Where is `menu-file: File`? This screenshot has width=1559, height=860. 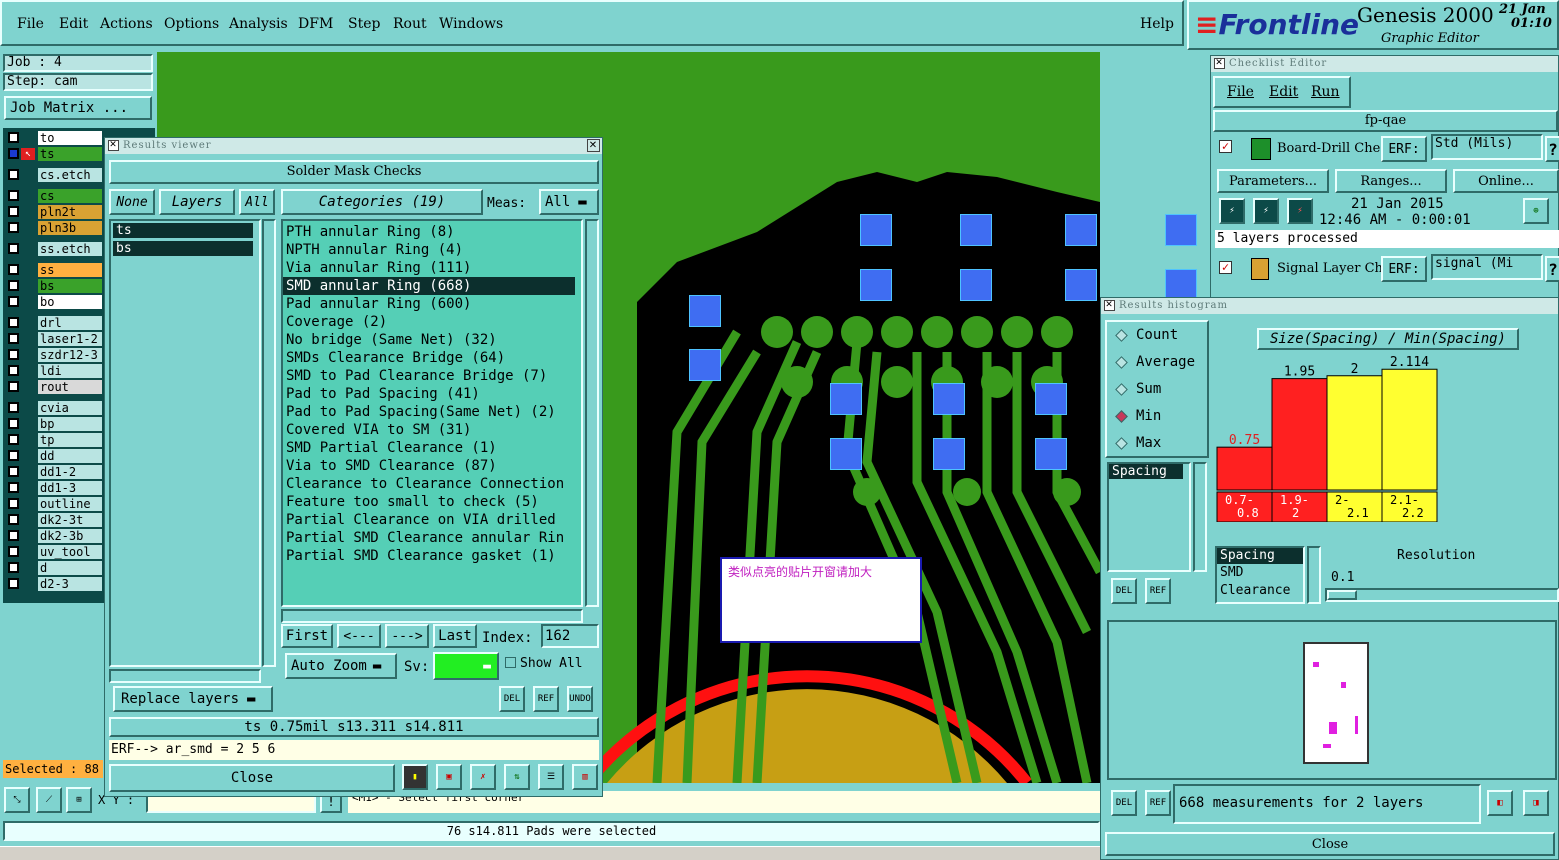
menu-file: File is located at coordinates (30, 24).